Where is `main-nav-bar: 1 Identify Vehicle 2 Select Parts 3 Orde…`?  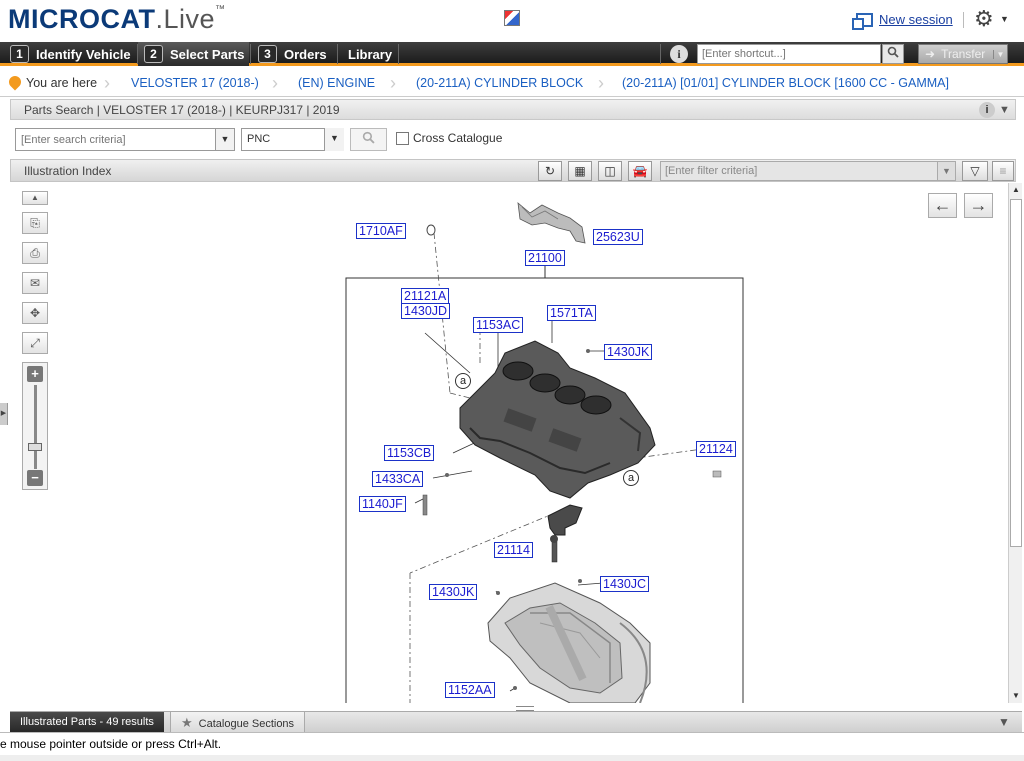
main-nav-bar: 1 Identify Vehicle 2 Select Parts 3 Orde… is located at coordinates (512, 54).